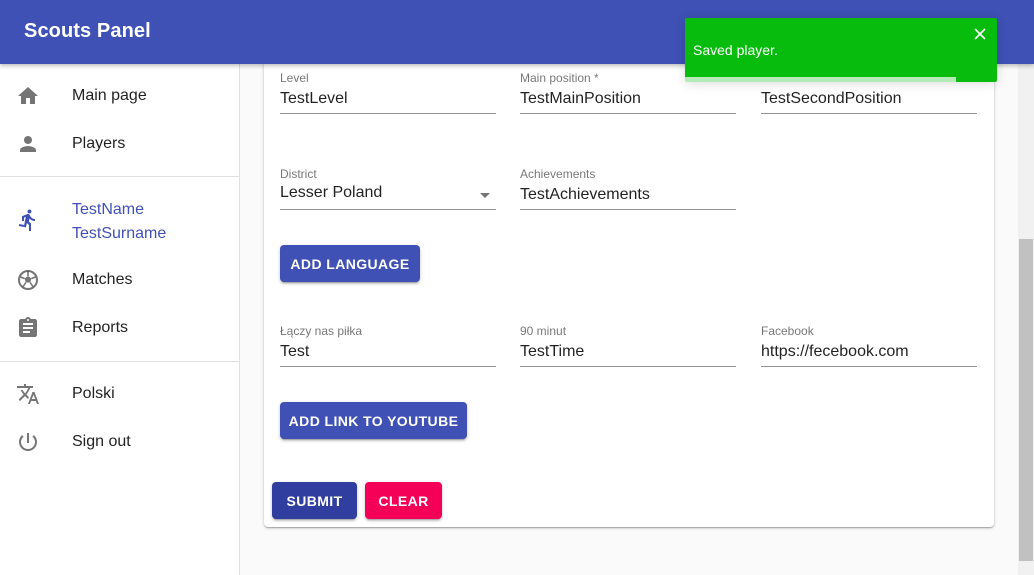  I want to click on toast-progress-bar, so click(821, 79).